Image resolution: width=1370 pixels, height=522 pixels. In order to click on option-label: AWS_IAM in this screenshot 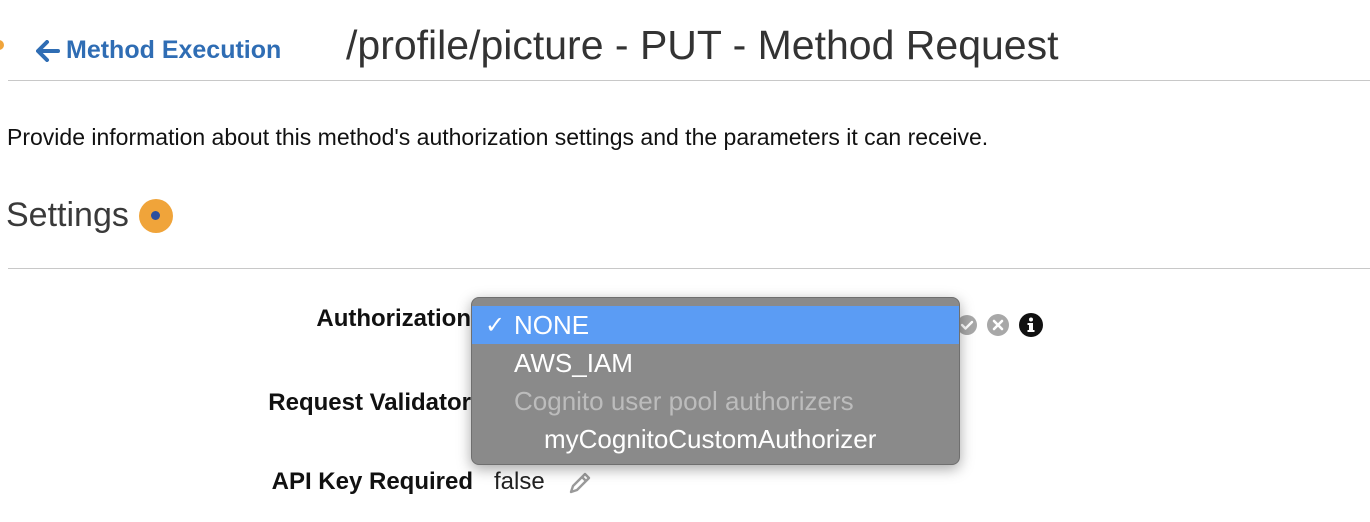, I will do `click(573, 362)`.